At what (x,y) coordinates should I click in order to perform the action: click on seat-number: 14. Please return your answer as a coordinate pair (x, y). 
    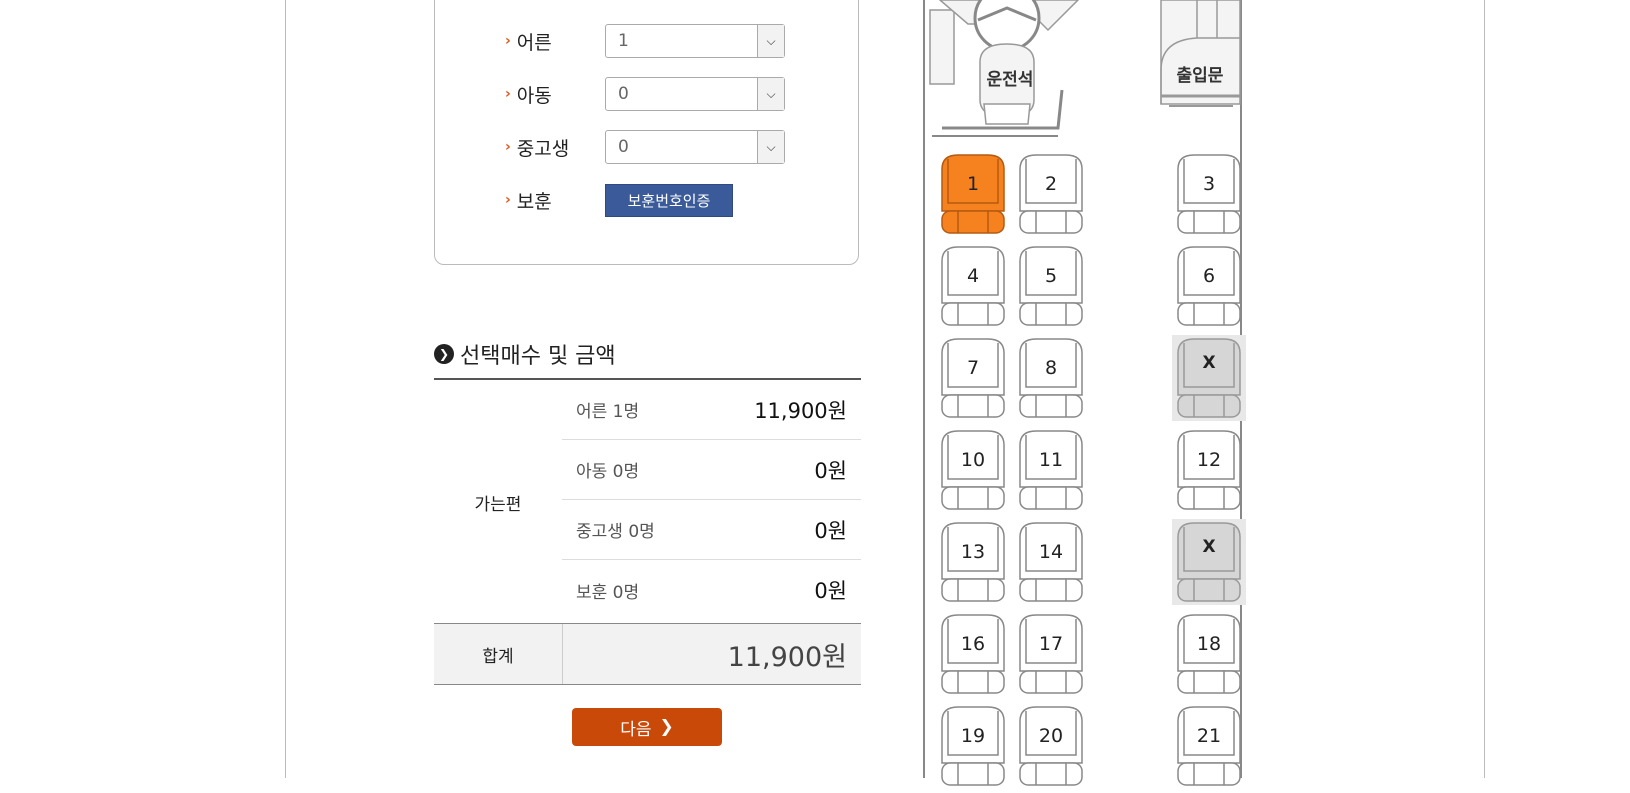
    Looking at the image, I should click on (1051, 552).